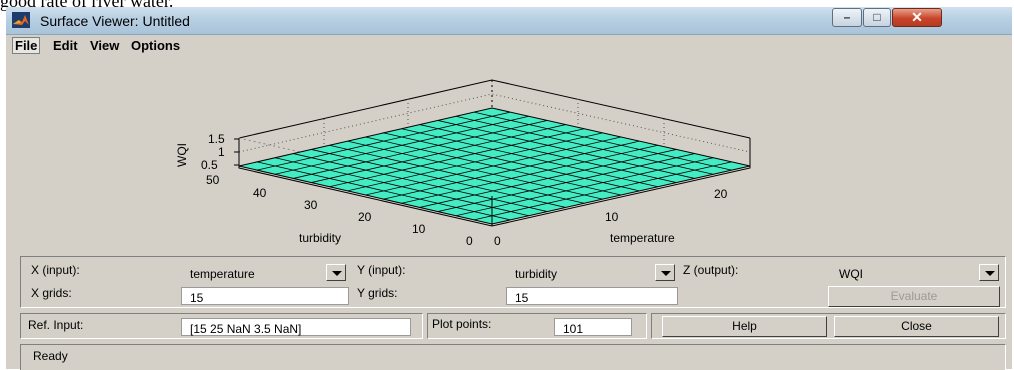 The image size is (1014, 370). I want to click on window-title: Surface Viewer: Untitled, so click(115, 21).